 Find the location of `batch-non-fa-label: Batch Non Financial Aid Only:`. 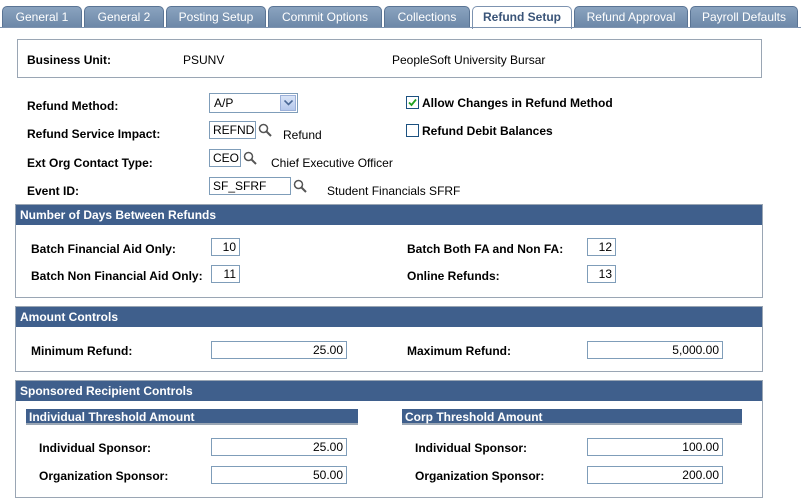

batch-non-fa-label: Batch Non Financial Aid Only: is located at coordinates (117, 276).